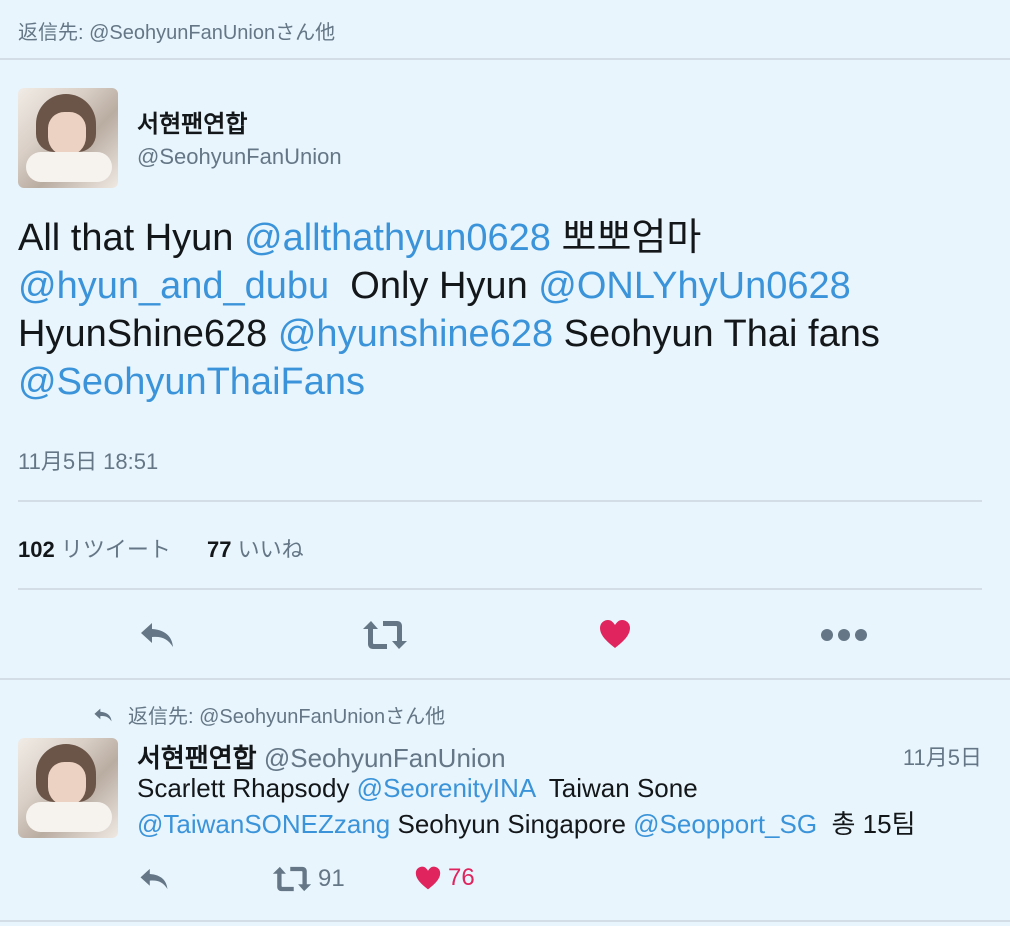 The height and width of the screenshot is (926, 1010). What do you see at coordinates (725, 824) in the screenshot?
I see `mention-link: @Seopport_SG` at bounding box center [725, 824].